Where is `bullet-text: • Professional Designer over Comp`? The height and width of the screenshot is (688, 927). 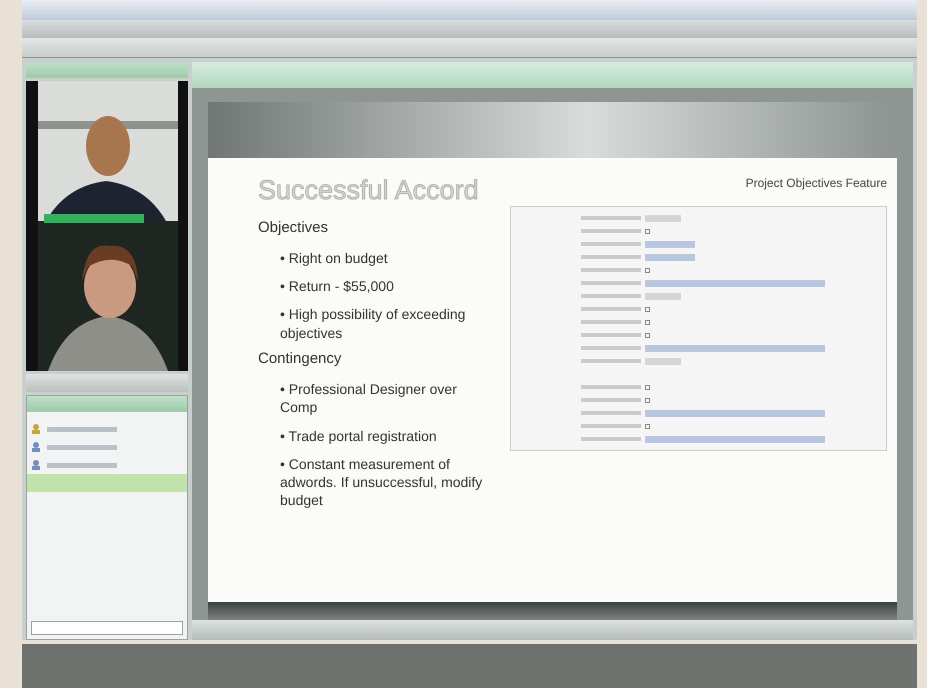
bullet-text: • Professional Designer over Comp is located at coordinates (369, 398).